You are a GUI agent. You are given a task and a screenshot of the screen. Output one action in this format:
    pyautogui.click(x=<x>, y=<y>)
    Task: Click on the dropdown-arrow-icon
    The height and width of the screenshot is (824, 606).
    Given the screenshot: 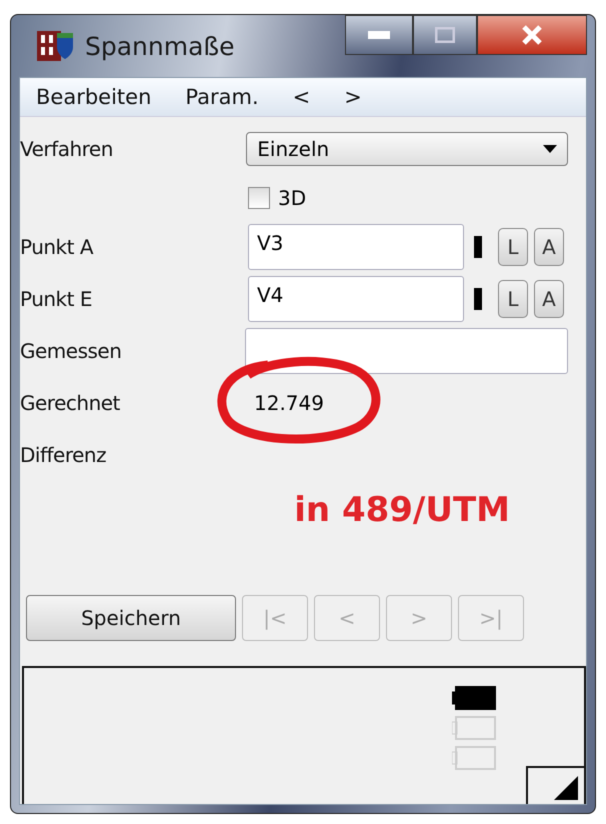 What is the action you would take?
    pyautogui.click(x=550, y=149)
    